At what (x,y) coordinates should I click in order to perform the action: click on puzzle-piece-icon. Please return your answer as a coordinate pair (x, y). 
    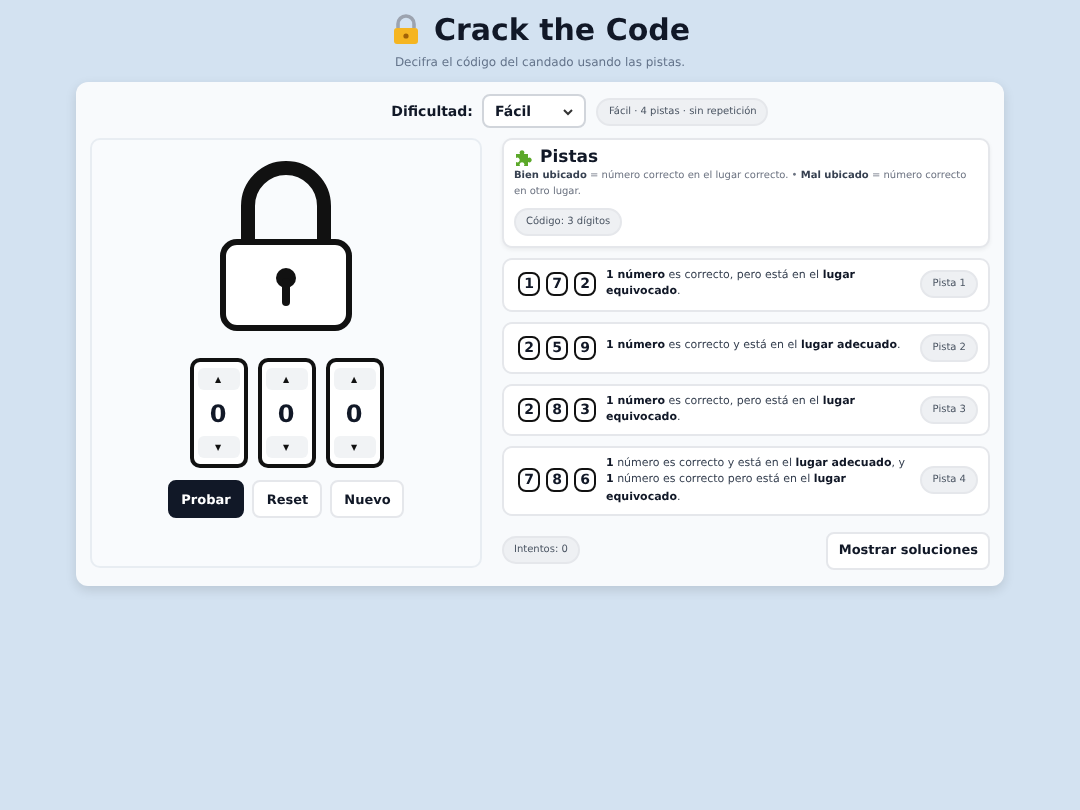
    Looking at the image, I should click on (524, 158).